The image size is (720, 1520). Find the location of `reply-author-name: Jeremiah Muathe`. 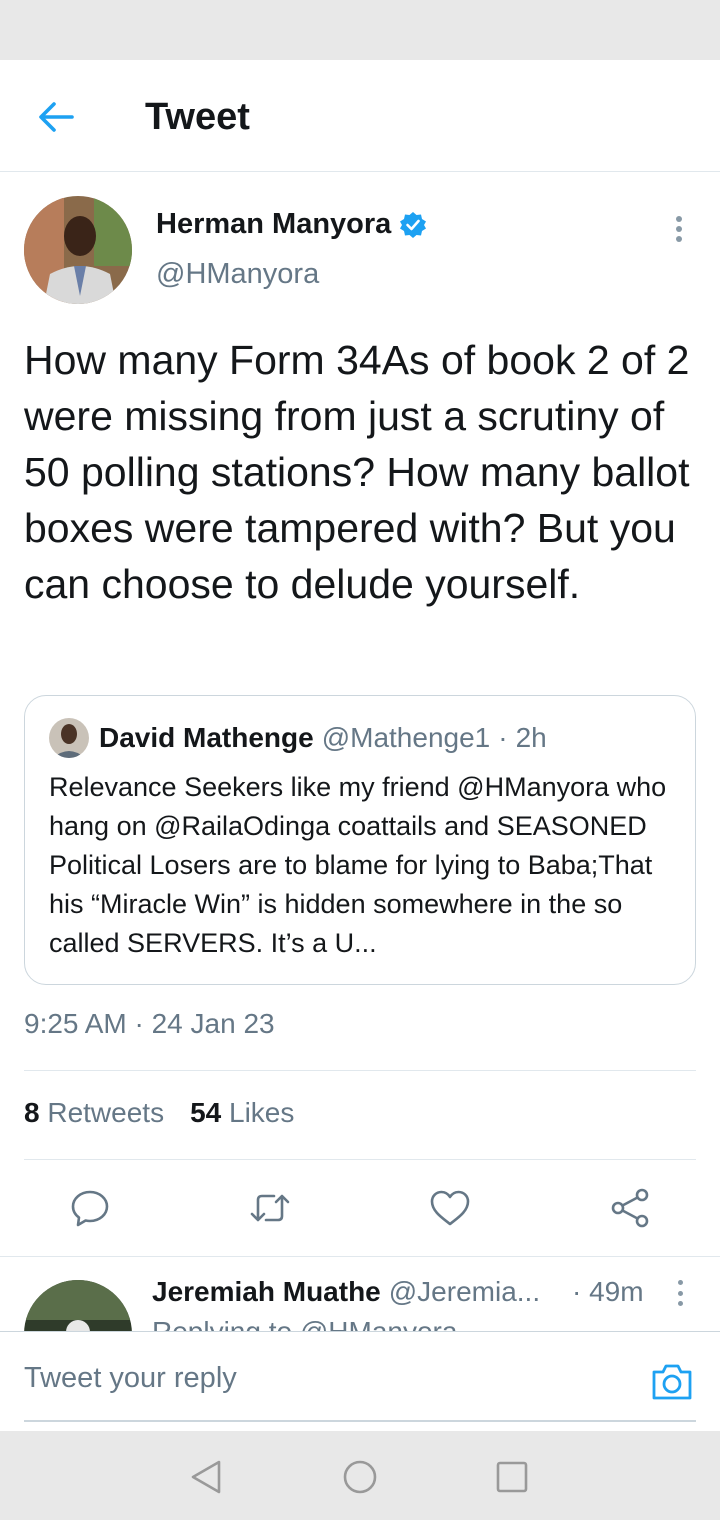

reply-author-name: Jeremiah Muathe is located at coordinates (266, 1292).